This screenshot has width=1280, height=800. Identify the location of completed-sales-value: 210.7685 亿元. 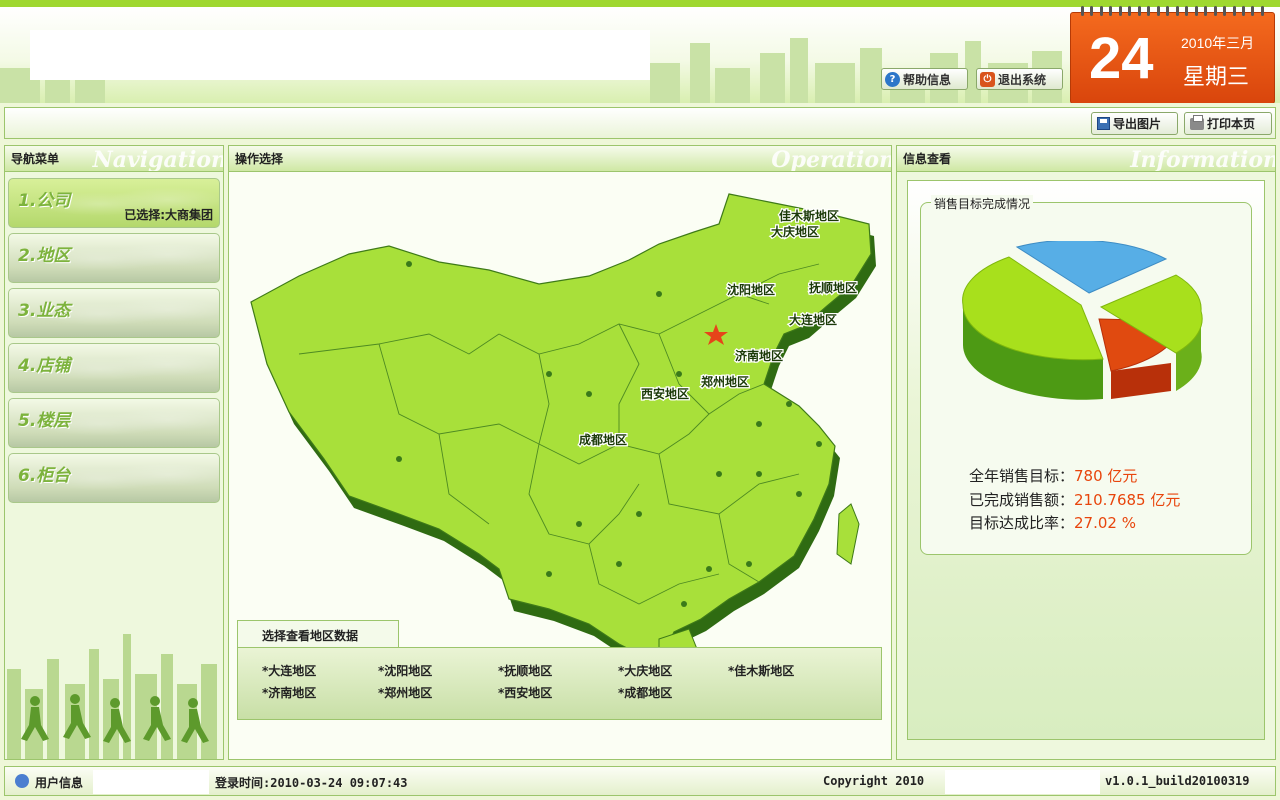
(1127, 500).